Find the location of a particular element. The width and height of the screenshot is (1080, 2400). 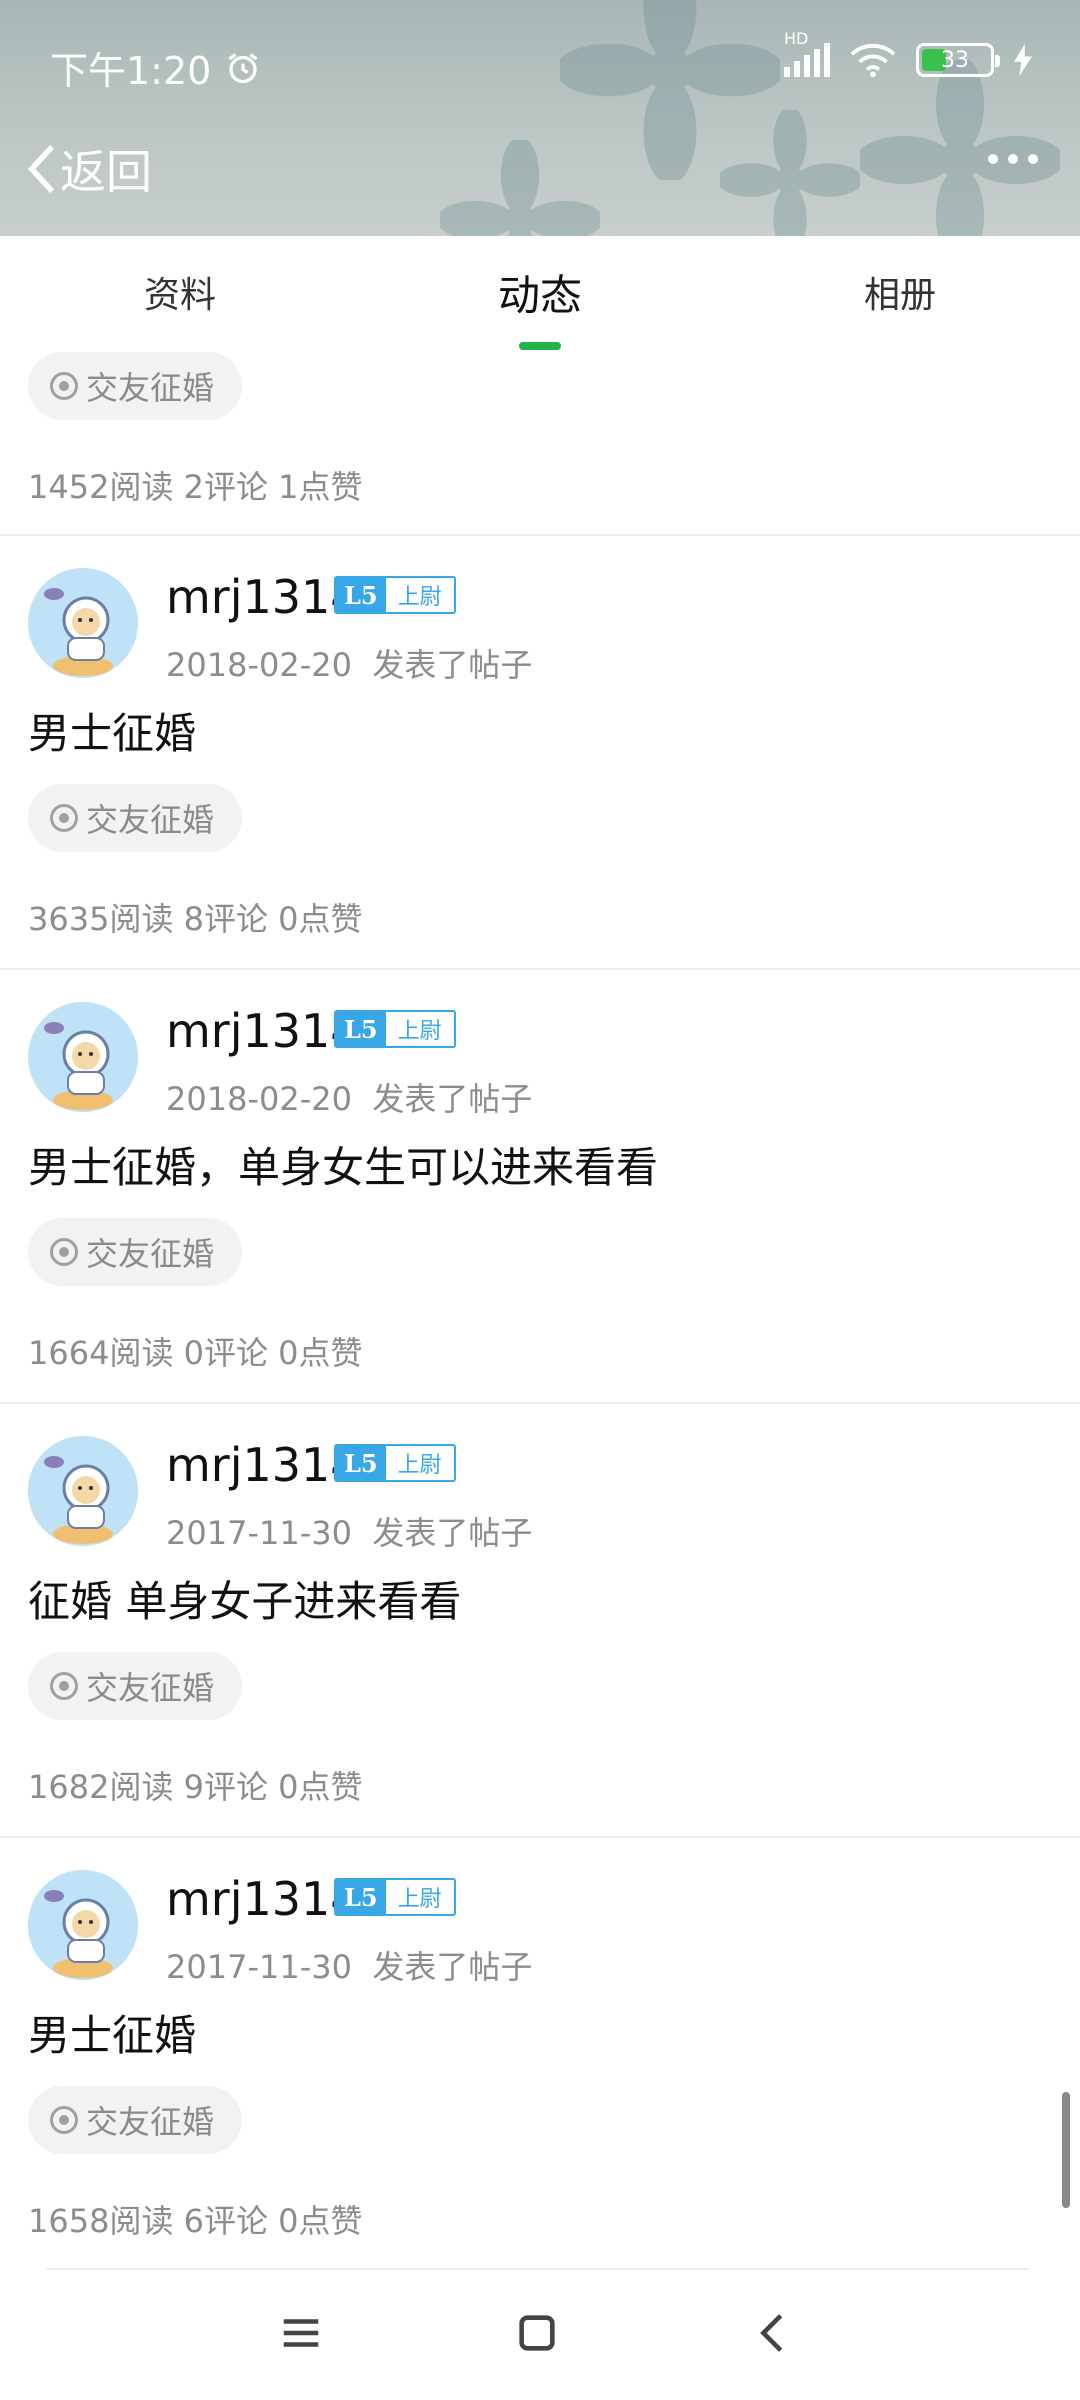

post-title: 男士征婚，单身女生可以进来看看 is located at coordinates (343, 1164).